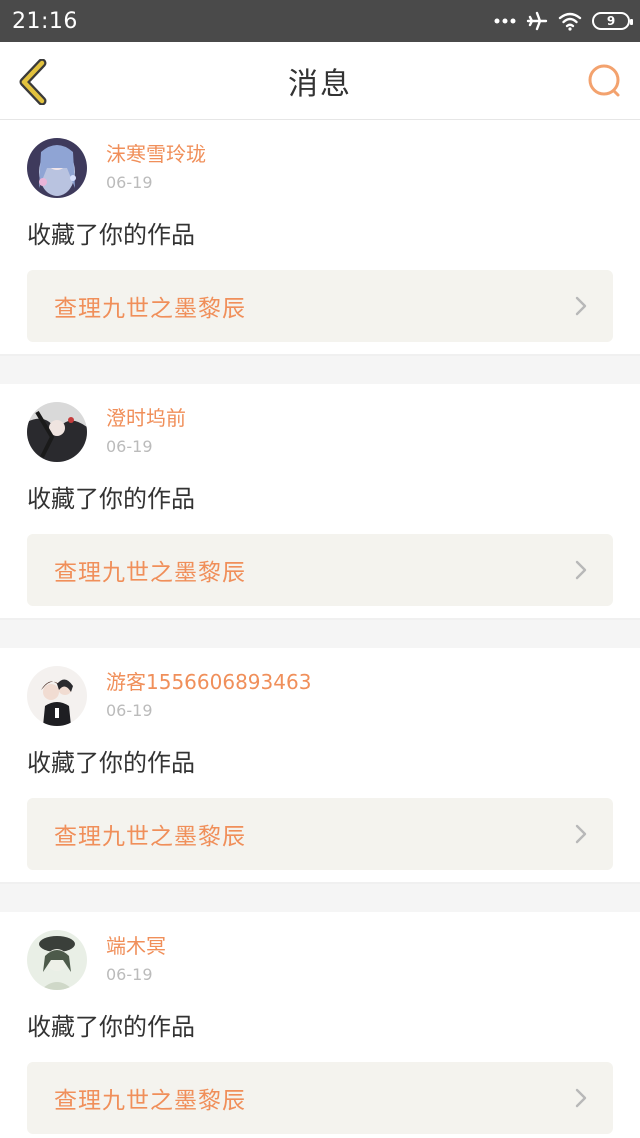 The image size is (640, 1138). I want to click on status-time: 21:16, so click(45, 21).